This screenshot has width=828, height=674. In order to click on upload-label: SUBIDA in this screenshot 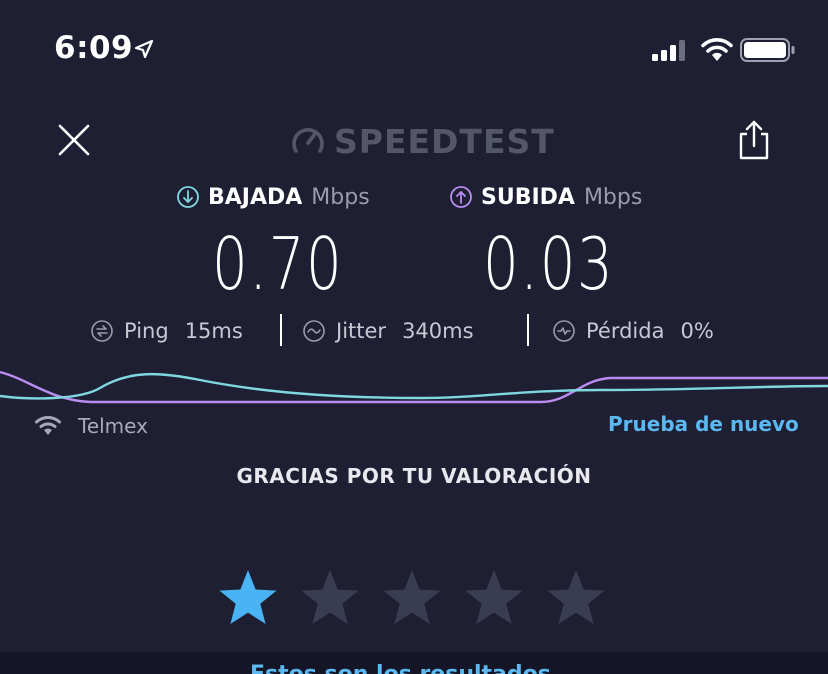, I will do `click(528, 197)`.